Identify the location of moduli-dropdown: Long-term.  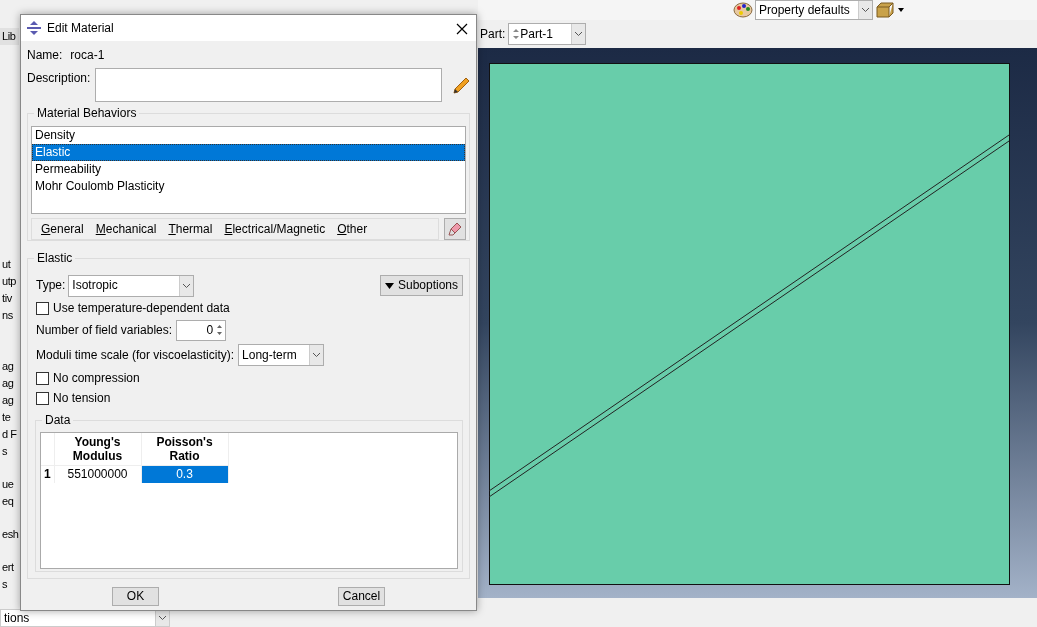
(281, 355).